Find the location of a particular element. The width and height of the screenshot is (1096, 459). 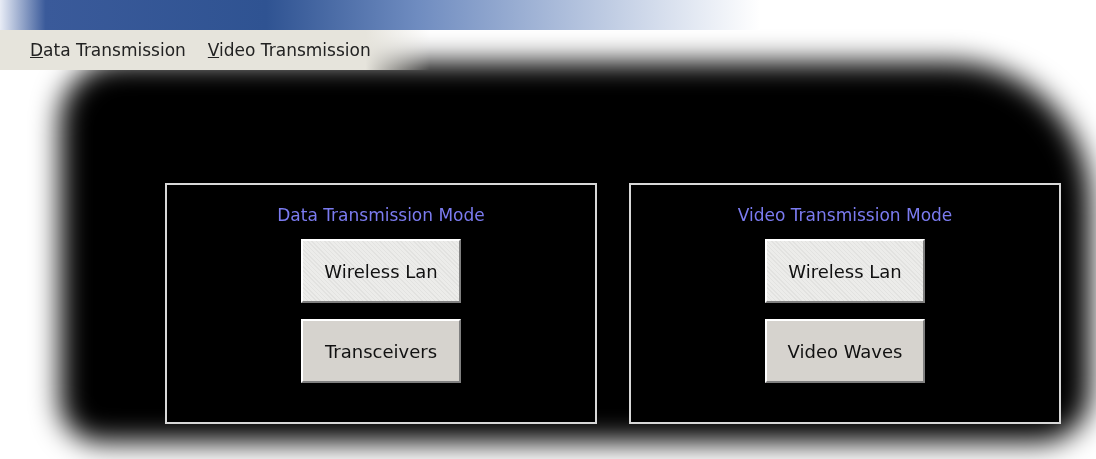

mode-button: Video Waves is located at coordinates (845, 351).